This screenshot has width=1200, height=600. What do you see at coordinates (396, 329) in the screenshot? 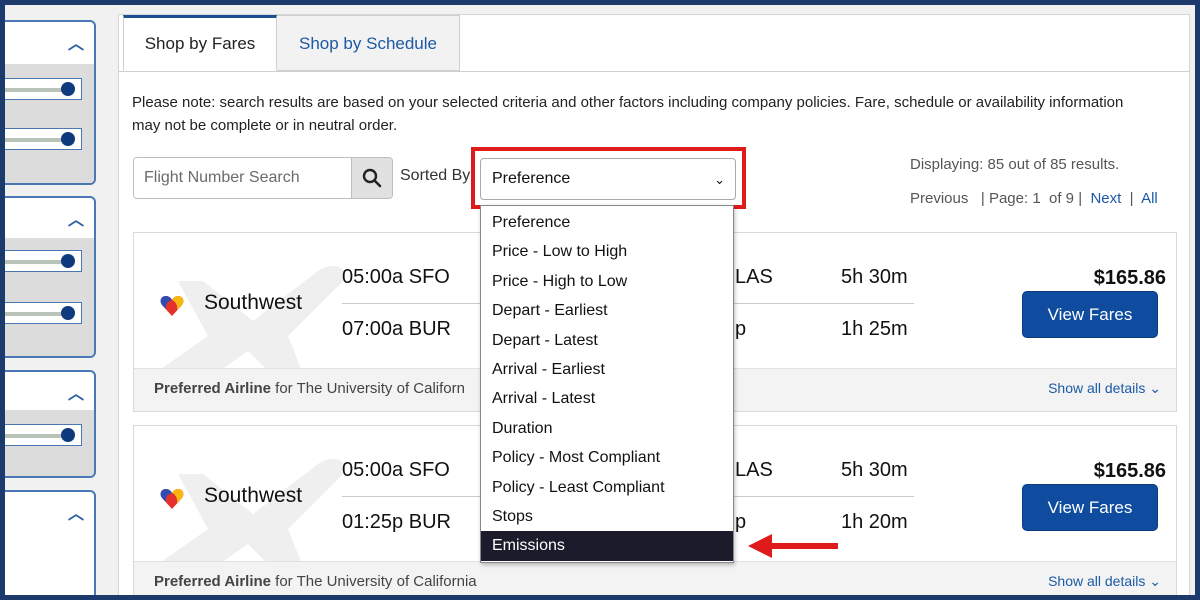
I see `return-segment: 07:00a BUR` at bounding box center [396, 329].